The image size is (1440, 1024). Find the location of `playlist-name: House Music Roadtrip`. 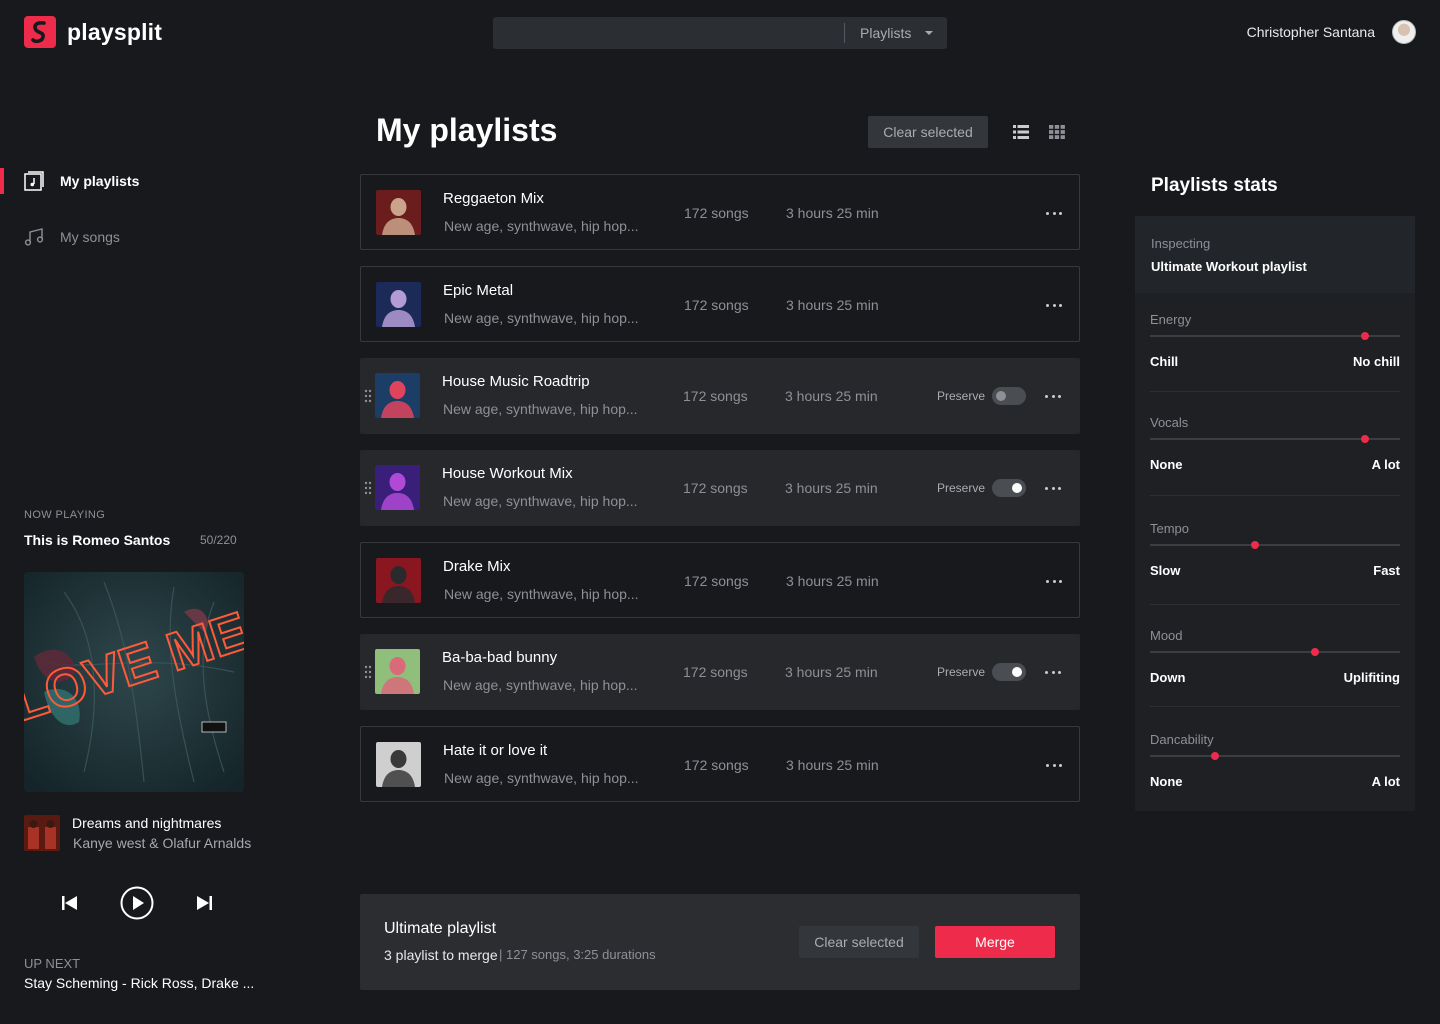

playlist-name: House Music Roadtrip is located at coordinates (516, 381).